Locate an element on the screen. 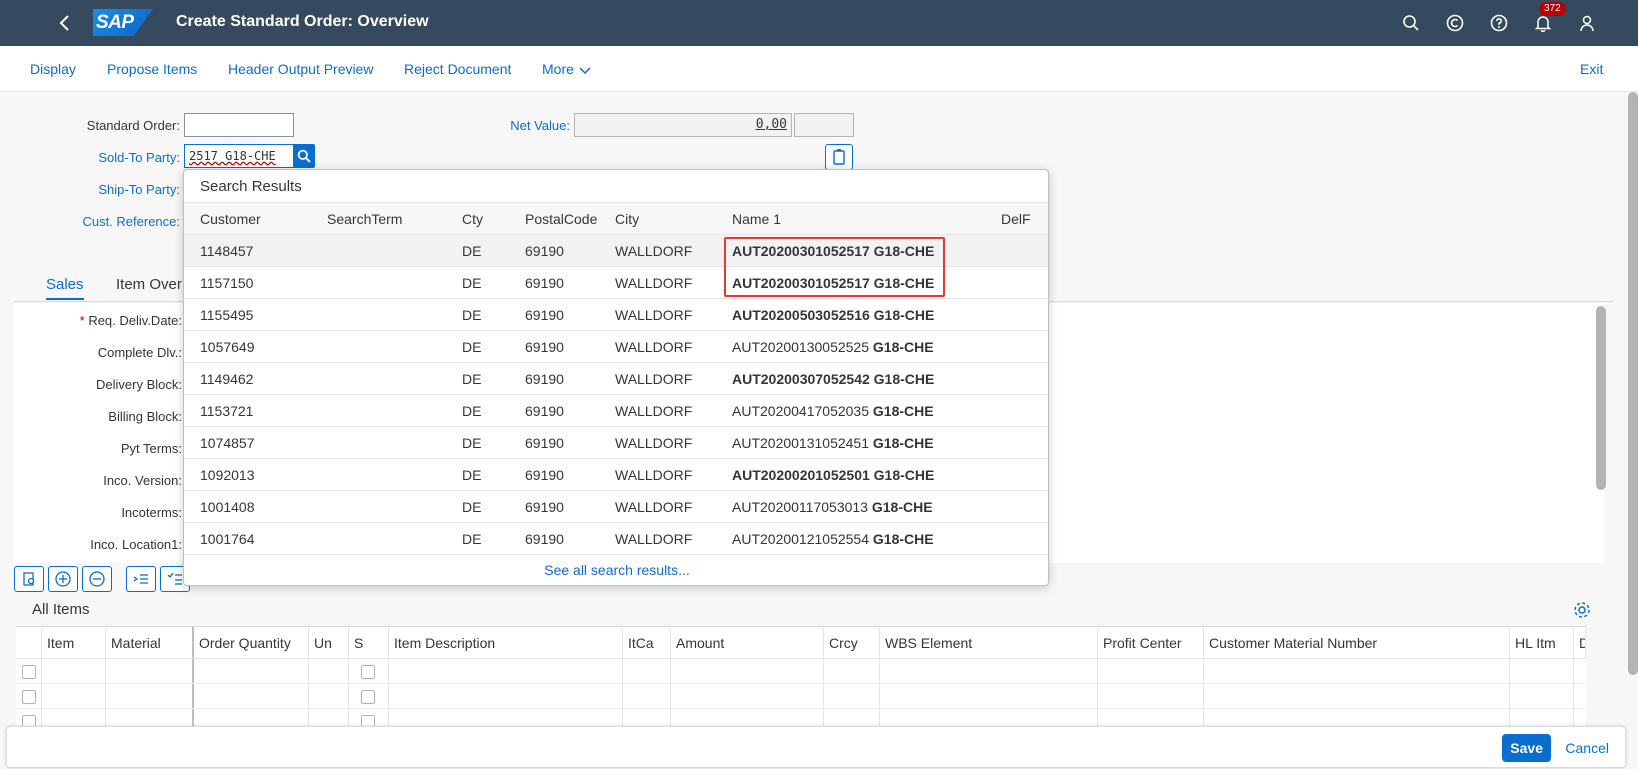  cust-reference-label: Cust. Reference: is located at coordinates (95, 221).